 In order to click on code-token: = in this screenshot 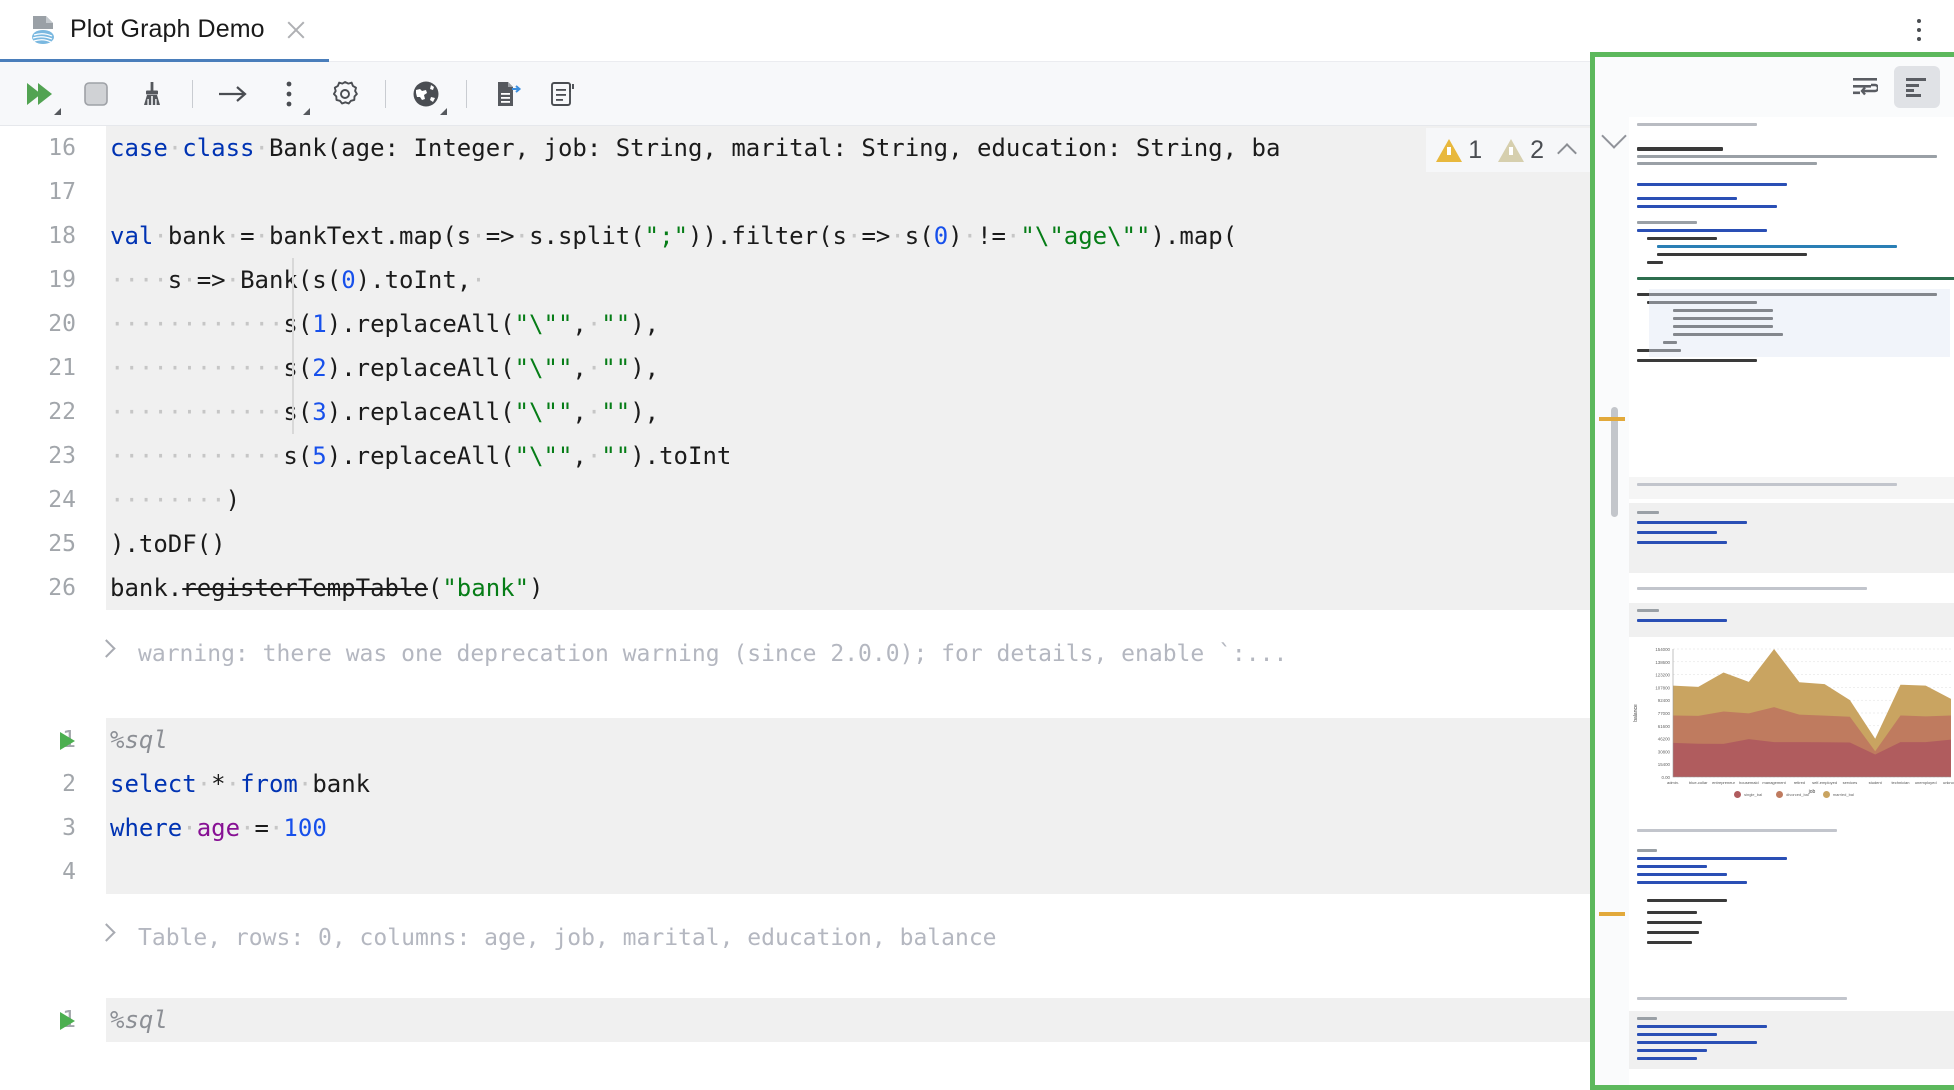, I will do `click(247, 236)`.